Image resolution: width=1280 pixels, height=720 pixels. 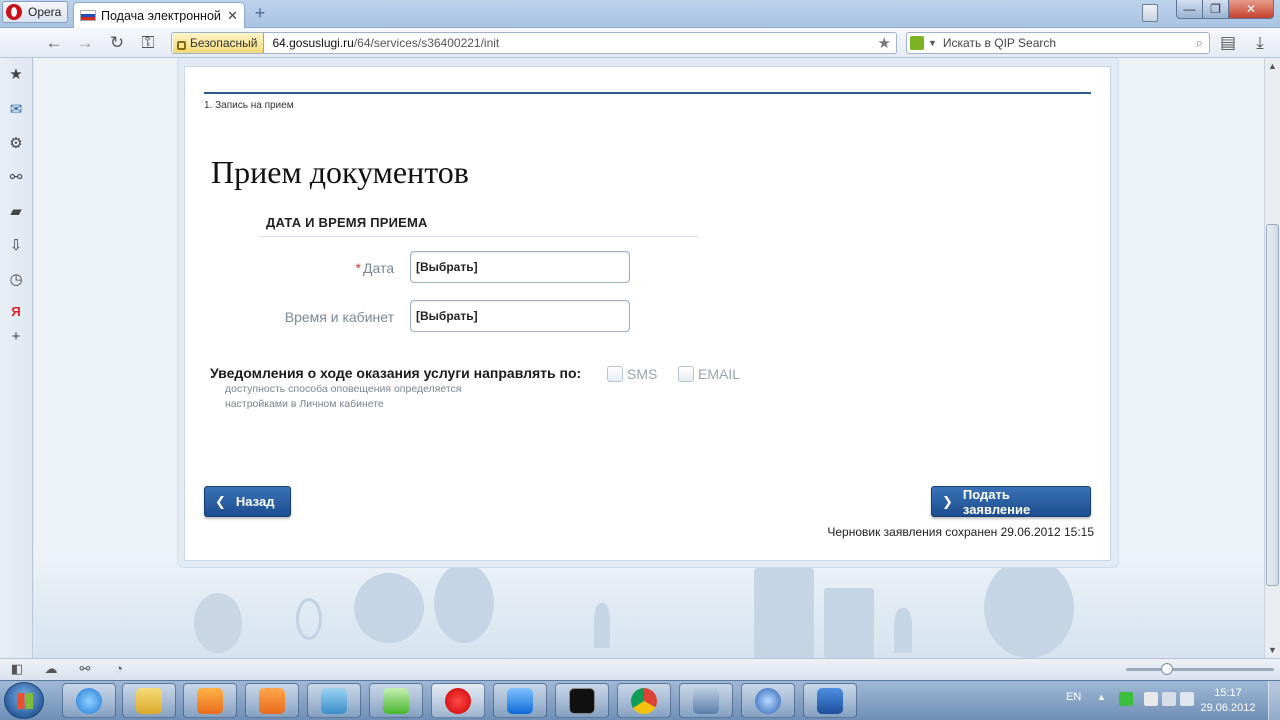 What do you see at coordinates (520, 267) in the screenshot?
I see `date-select: [Выбрать]` at bounding box center [520, 267].